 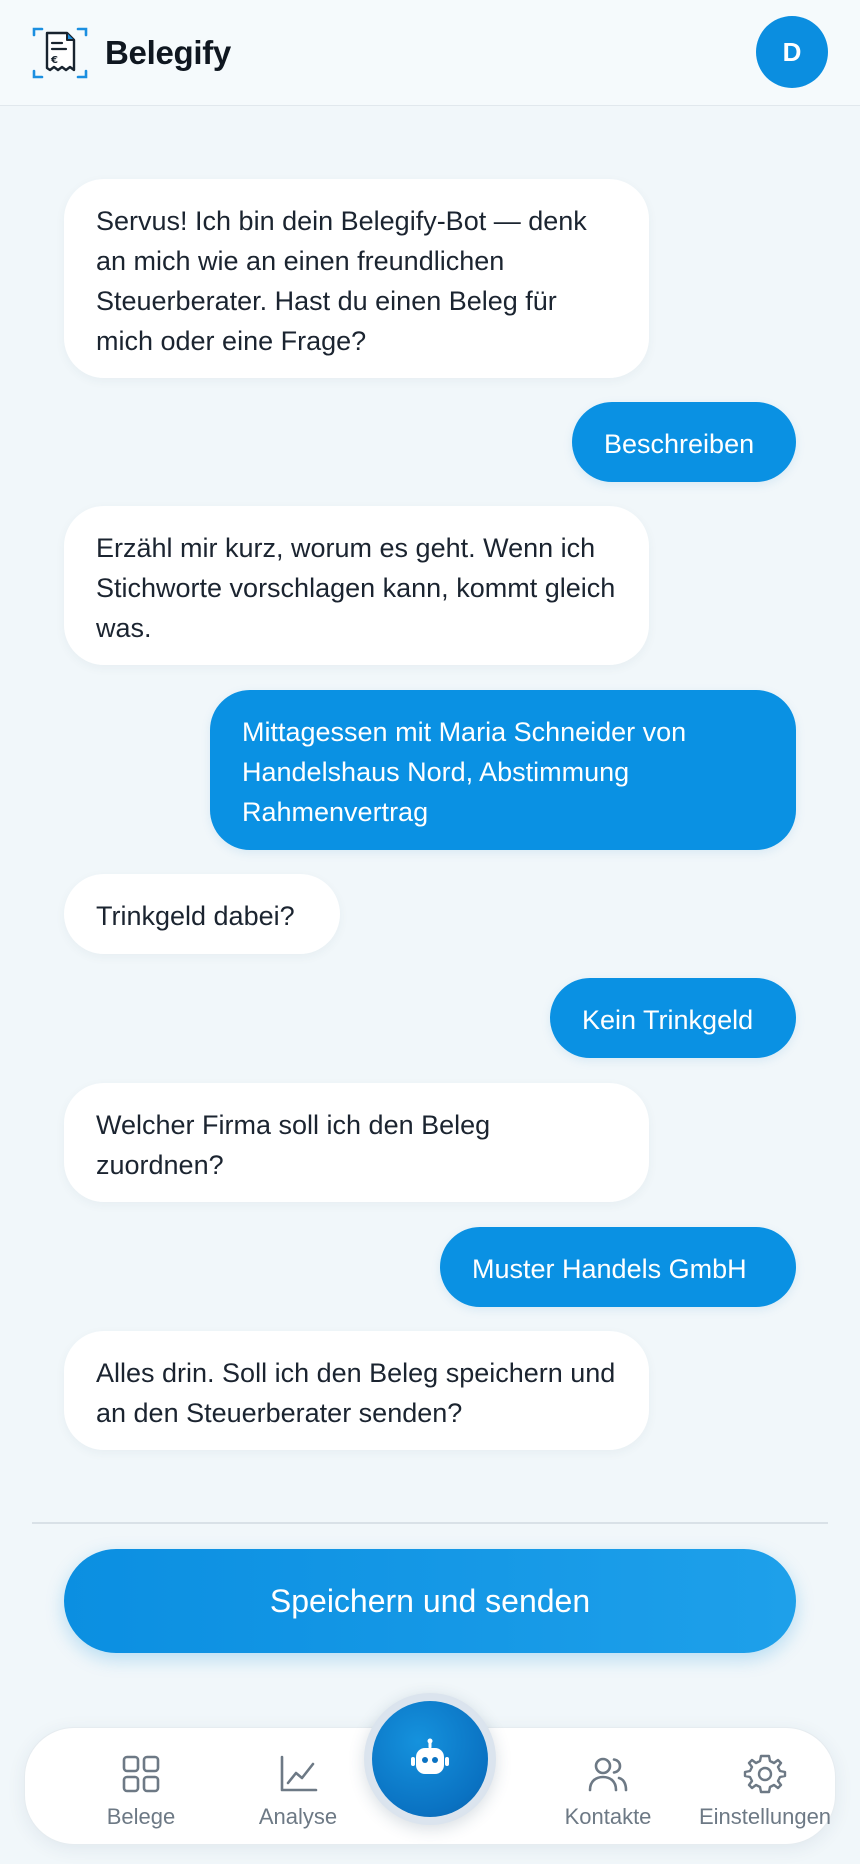 I want to click on nav-item-belege: Belege, so click(x=141, y=1787).